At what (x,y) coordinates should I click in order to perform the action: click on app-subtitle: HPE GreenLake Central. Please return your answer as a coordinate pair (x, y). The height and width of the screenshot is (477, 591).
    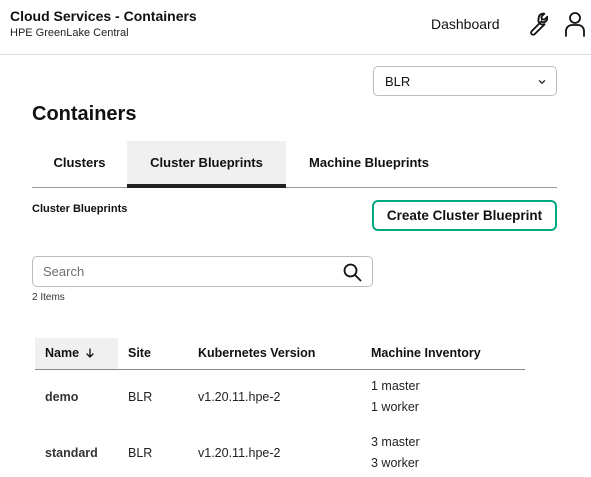
    Looking at the image, I should click on (69, 33).